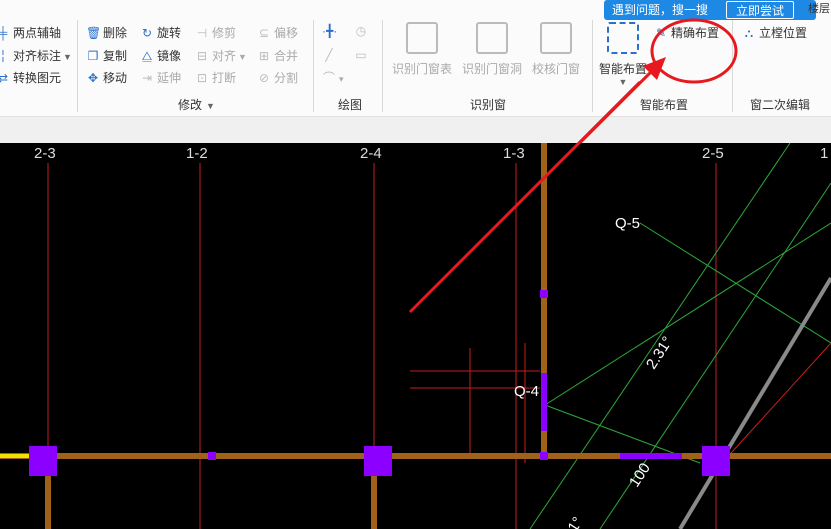  Describe the element at coordinates (713, 153) in the screenshot. I see `axis-label: 2-5` at that location.